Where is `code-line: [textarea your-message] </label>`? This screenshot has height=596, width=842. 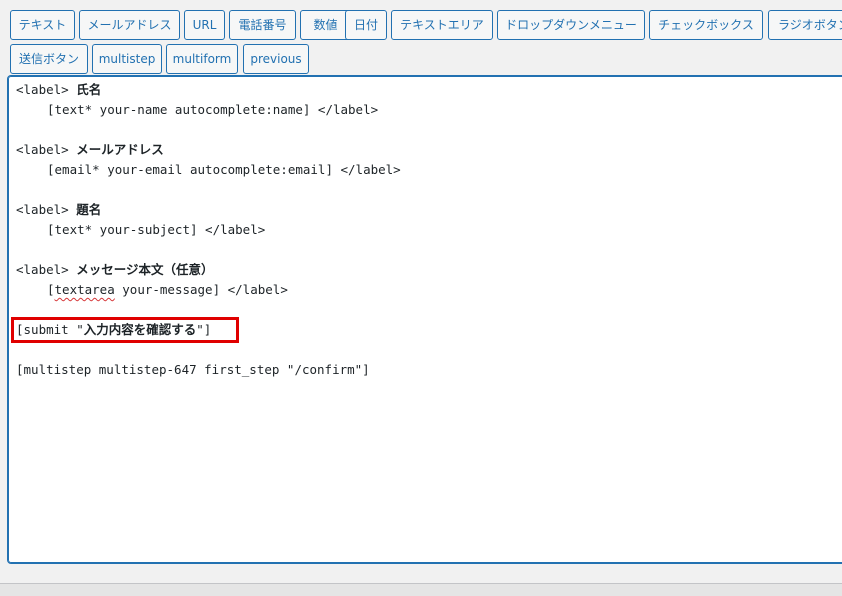 code-line: [textarea your-message] </label> is located at coordinates (167, 289).